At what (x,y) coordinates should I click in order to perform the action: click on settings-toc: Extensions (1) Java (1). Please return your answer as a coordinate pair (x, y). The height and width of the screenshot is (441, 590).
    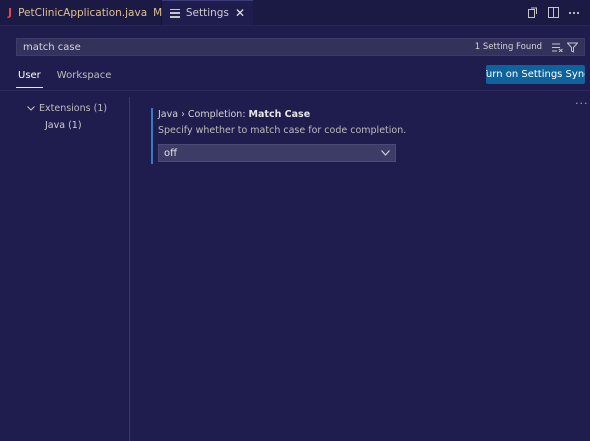
    Looking at the image, I should click on (76, 117).